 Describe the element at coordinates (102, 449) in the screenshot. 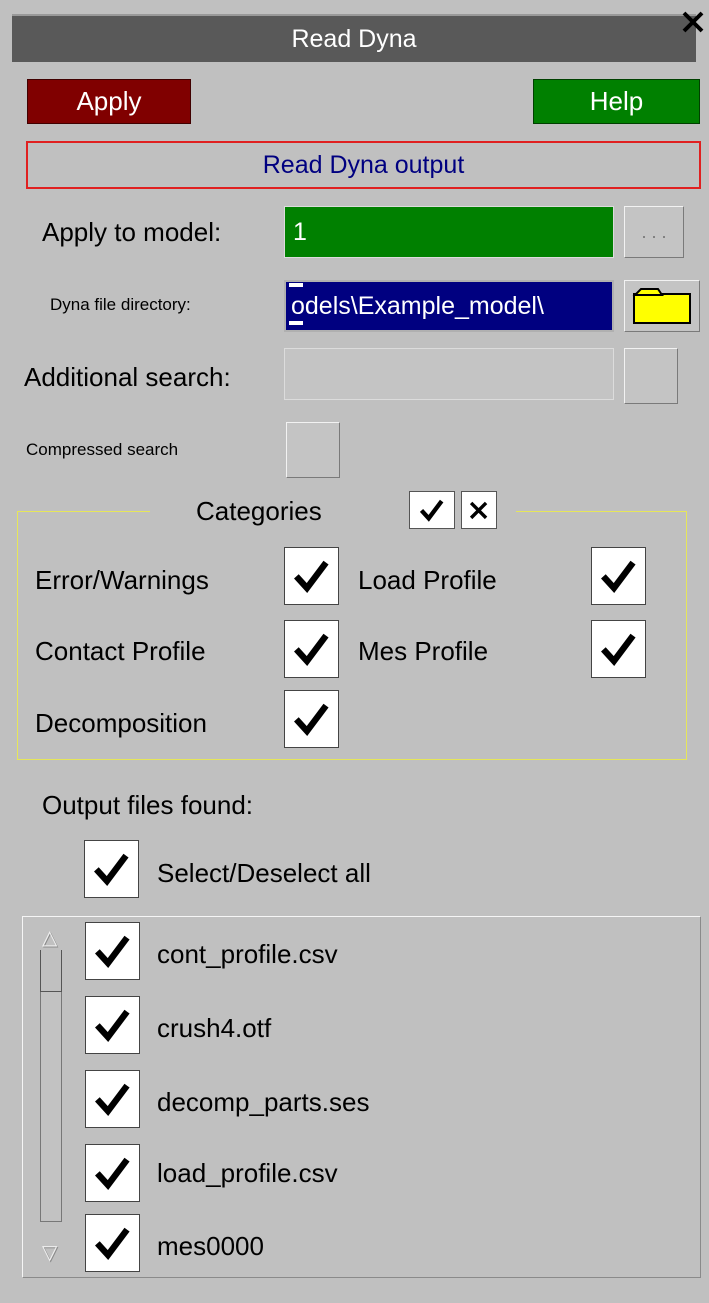

I see `compressed-search-label: Compressed search` at that location.